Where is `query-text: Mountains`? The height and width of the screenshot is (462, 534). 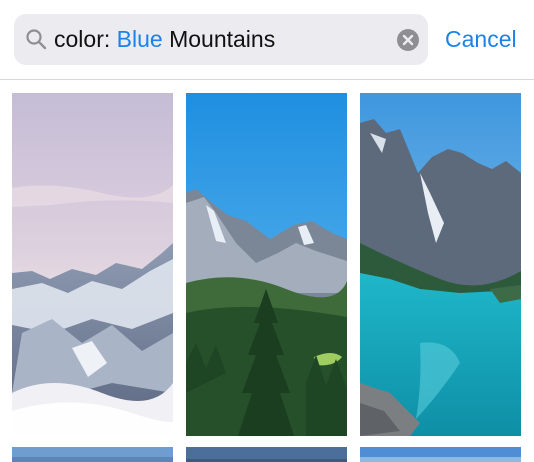 query-text: Mountains is located at coordinates (222, 39).